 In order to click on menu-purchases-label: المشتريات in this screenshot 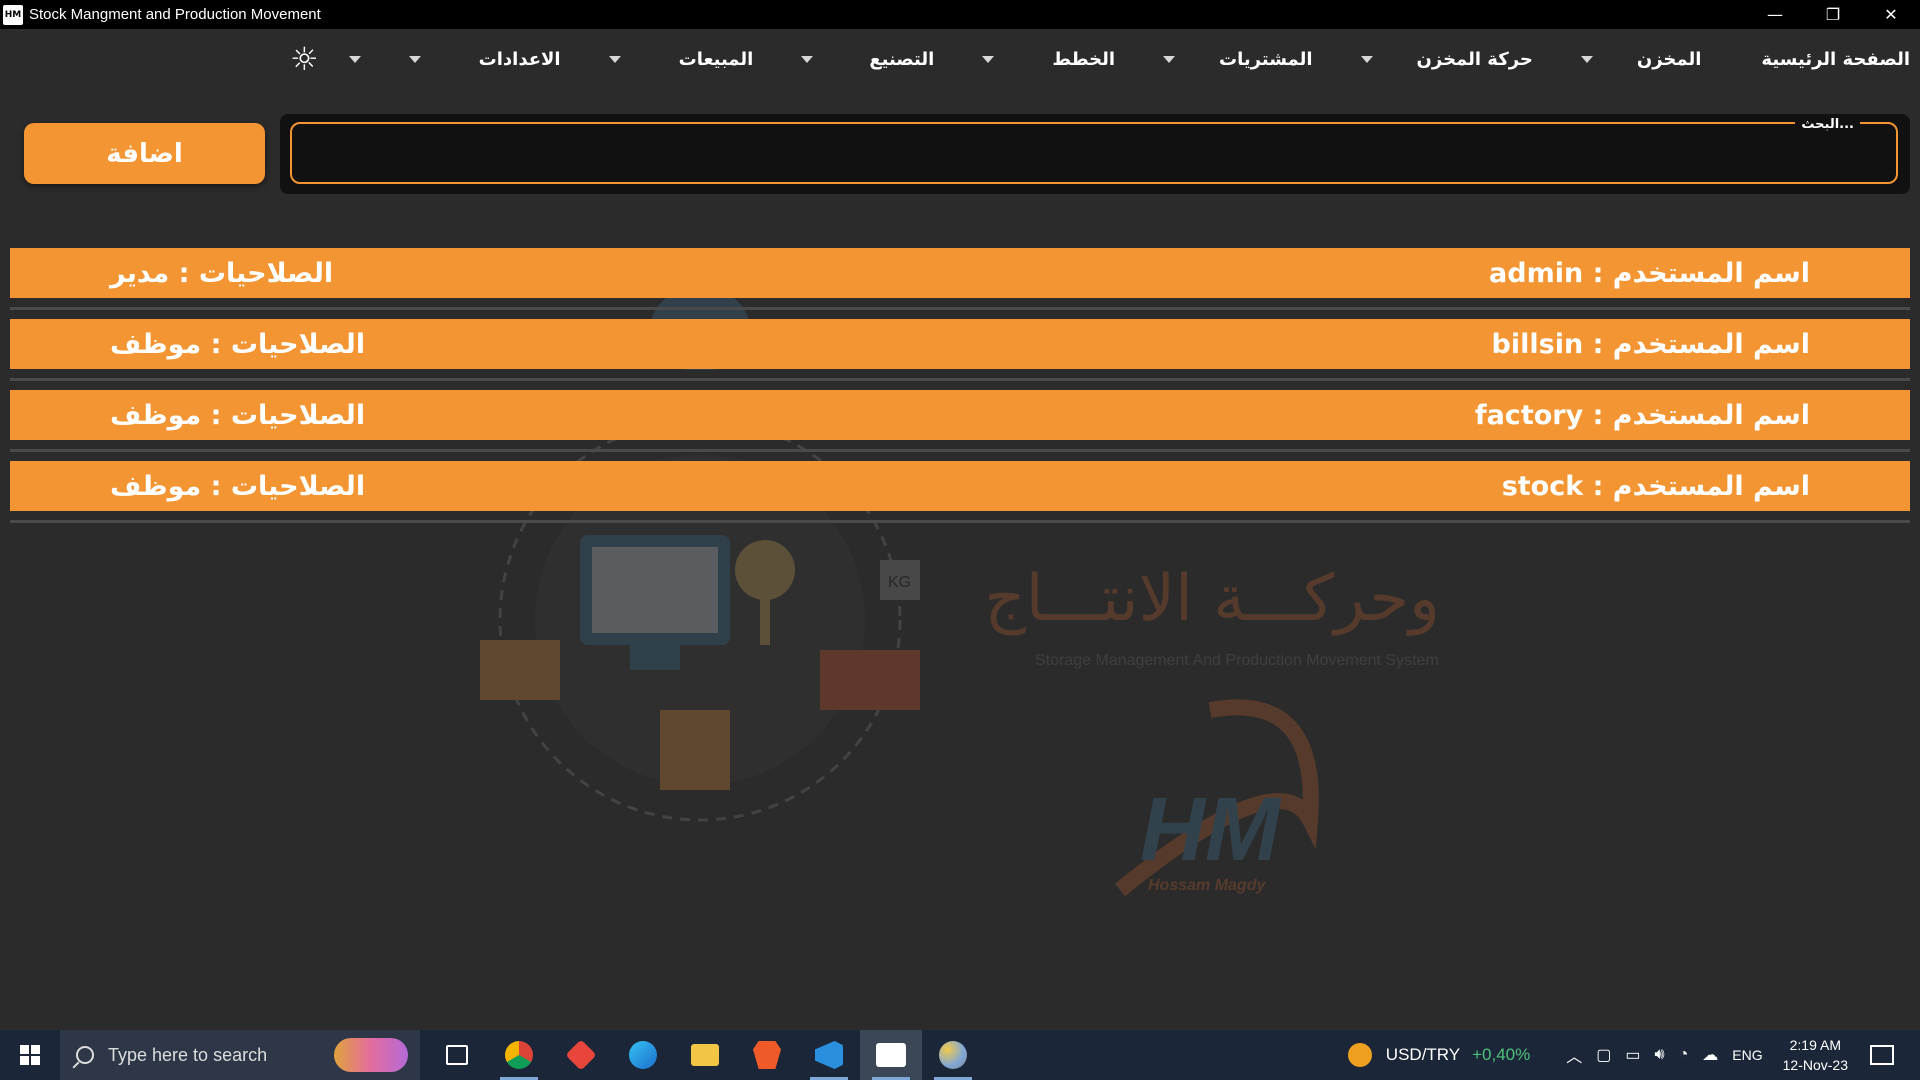, I will do `click(1266, 59)`.